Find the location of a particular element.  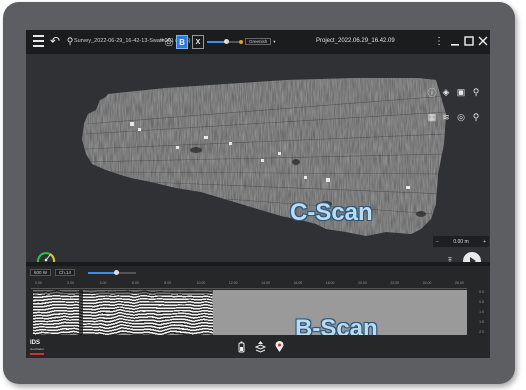

distance-plus-button: + is located at coordinates (484, 242).